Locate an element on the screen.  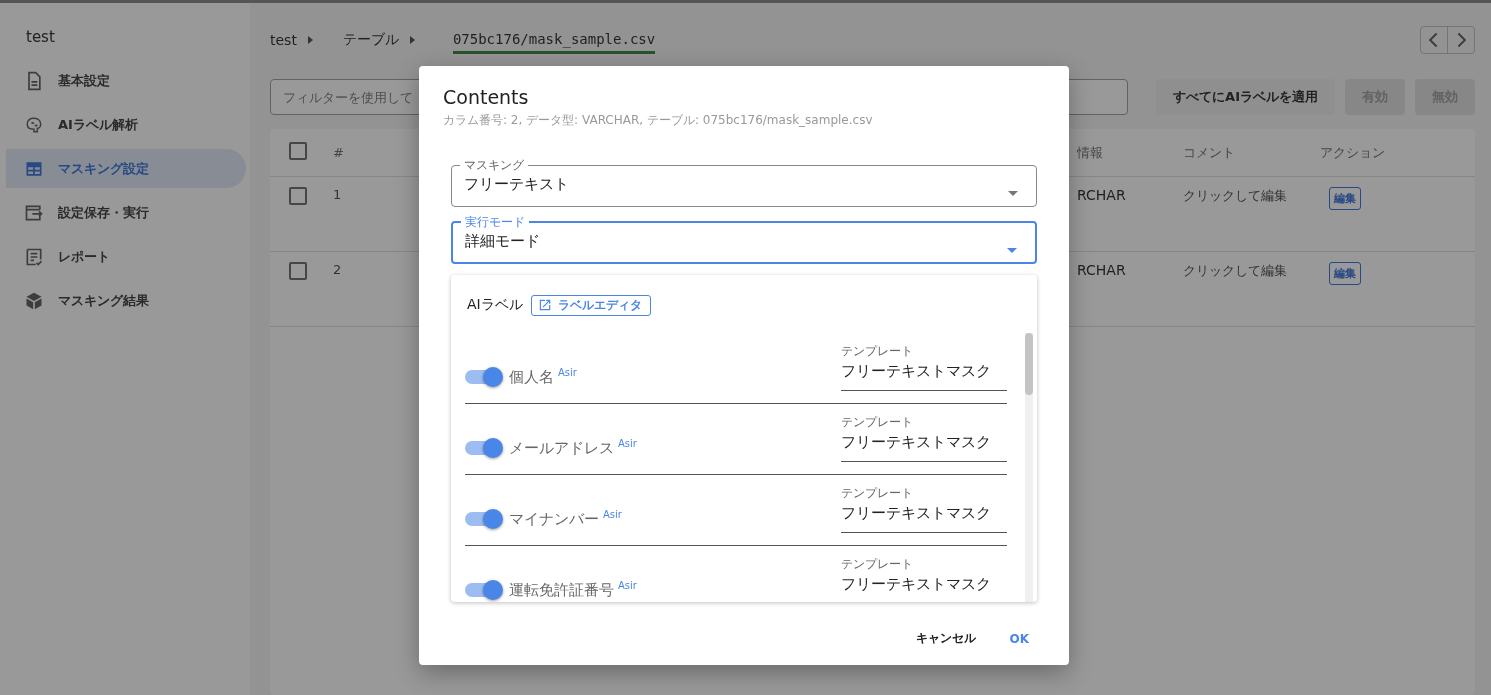
label-name: メールアドレス is located at coordinates (561, 448).